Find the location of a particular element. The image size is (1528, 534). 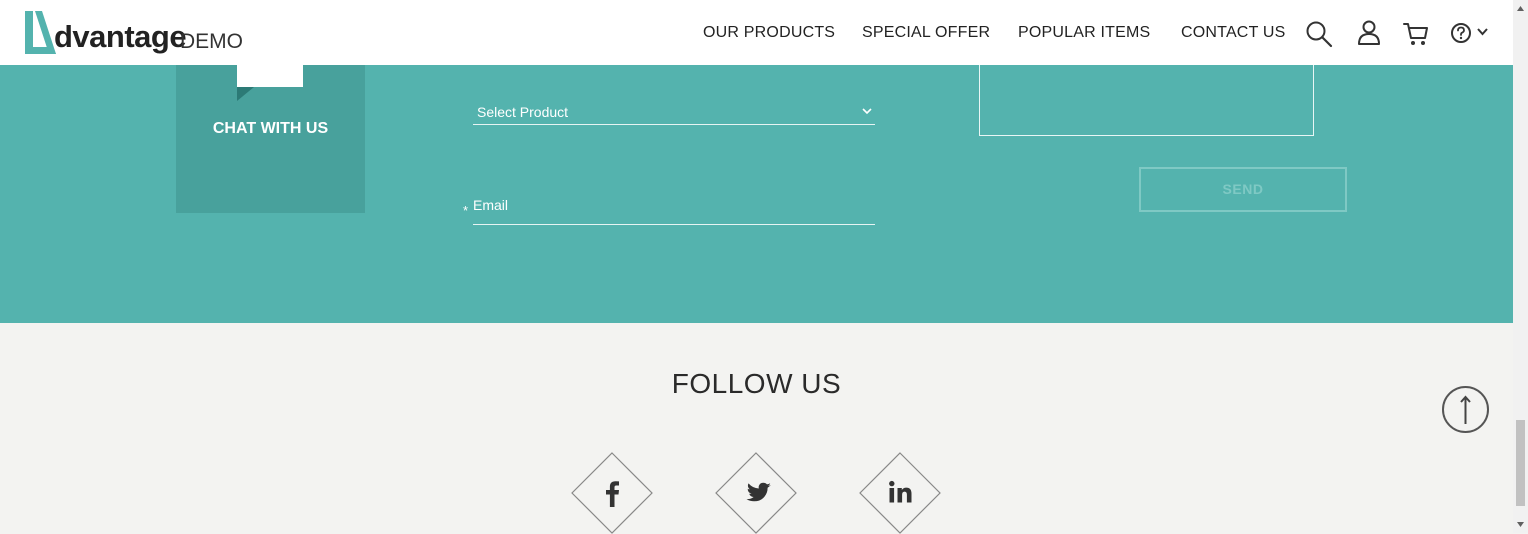

twitter-icon is located at coordinates (756, 493).